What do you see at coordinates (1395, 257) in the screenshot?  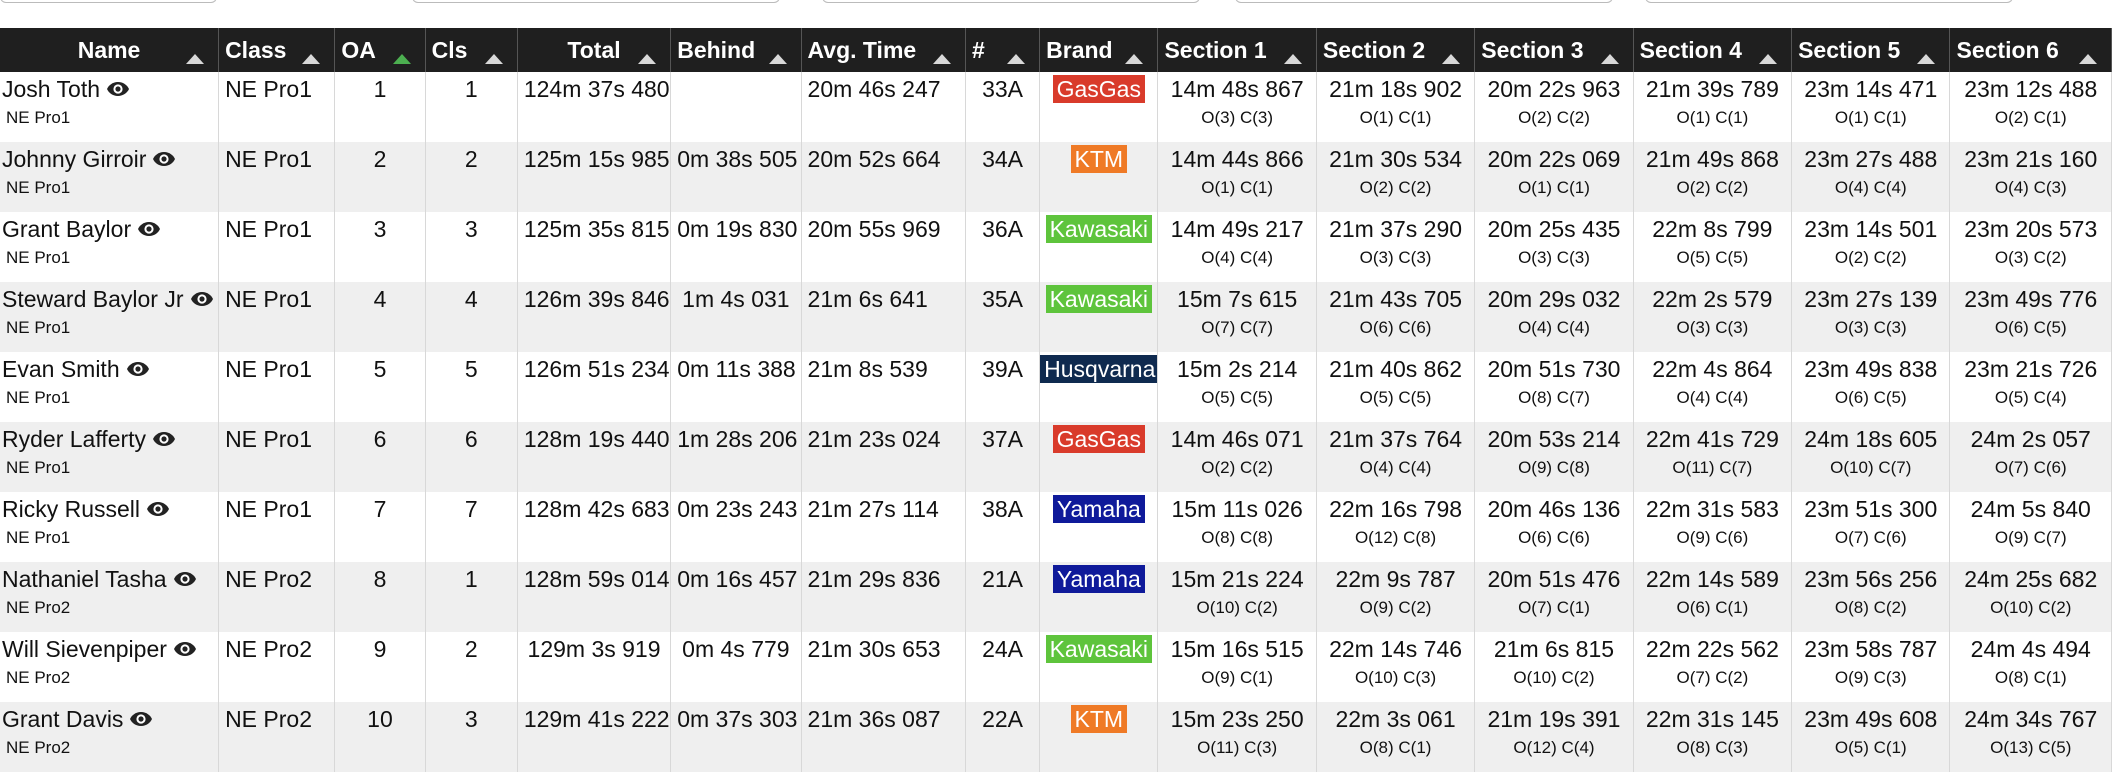 I see `section-rank: O(3) C(3)` at bounding box center [1395, 257].